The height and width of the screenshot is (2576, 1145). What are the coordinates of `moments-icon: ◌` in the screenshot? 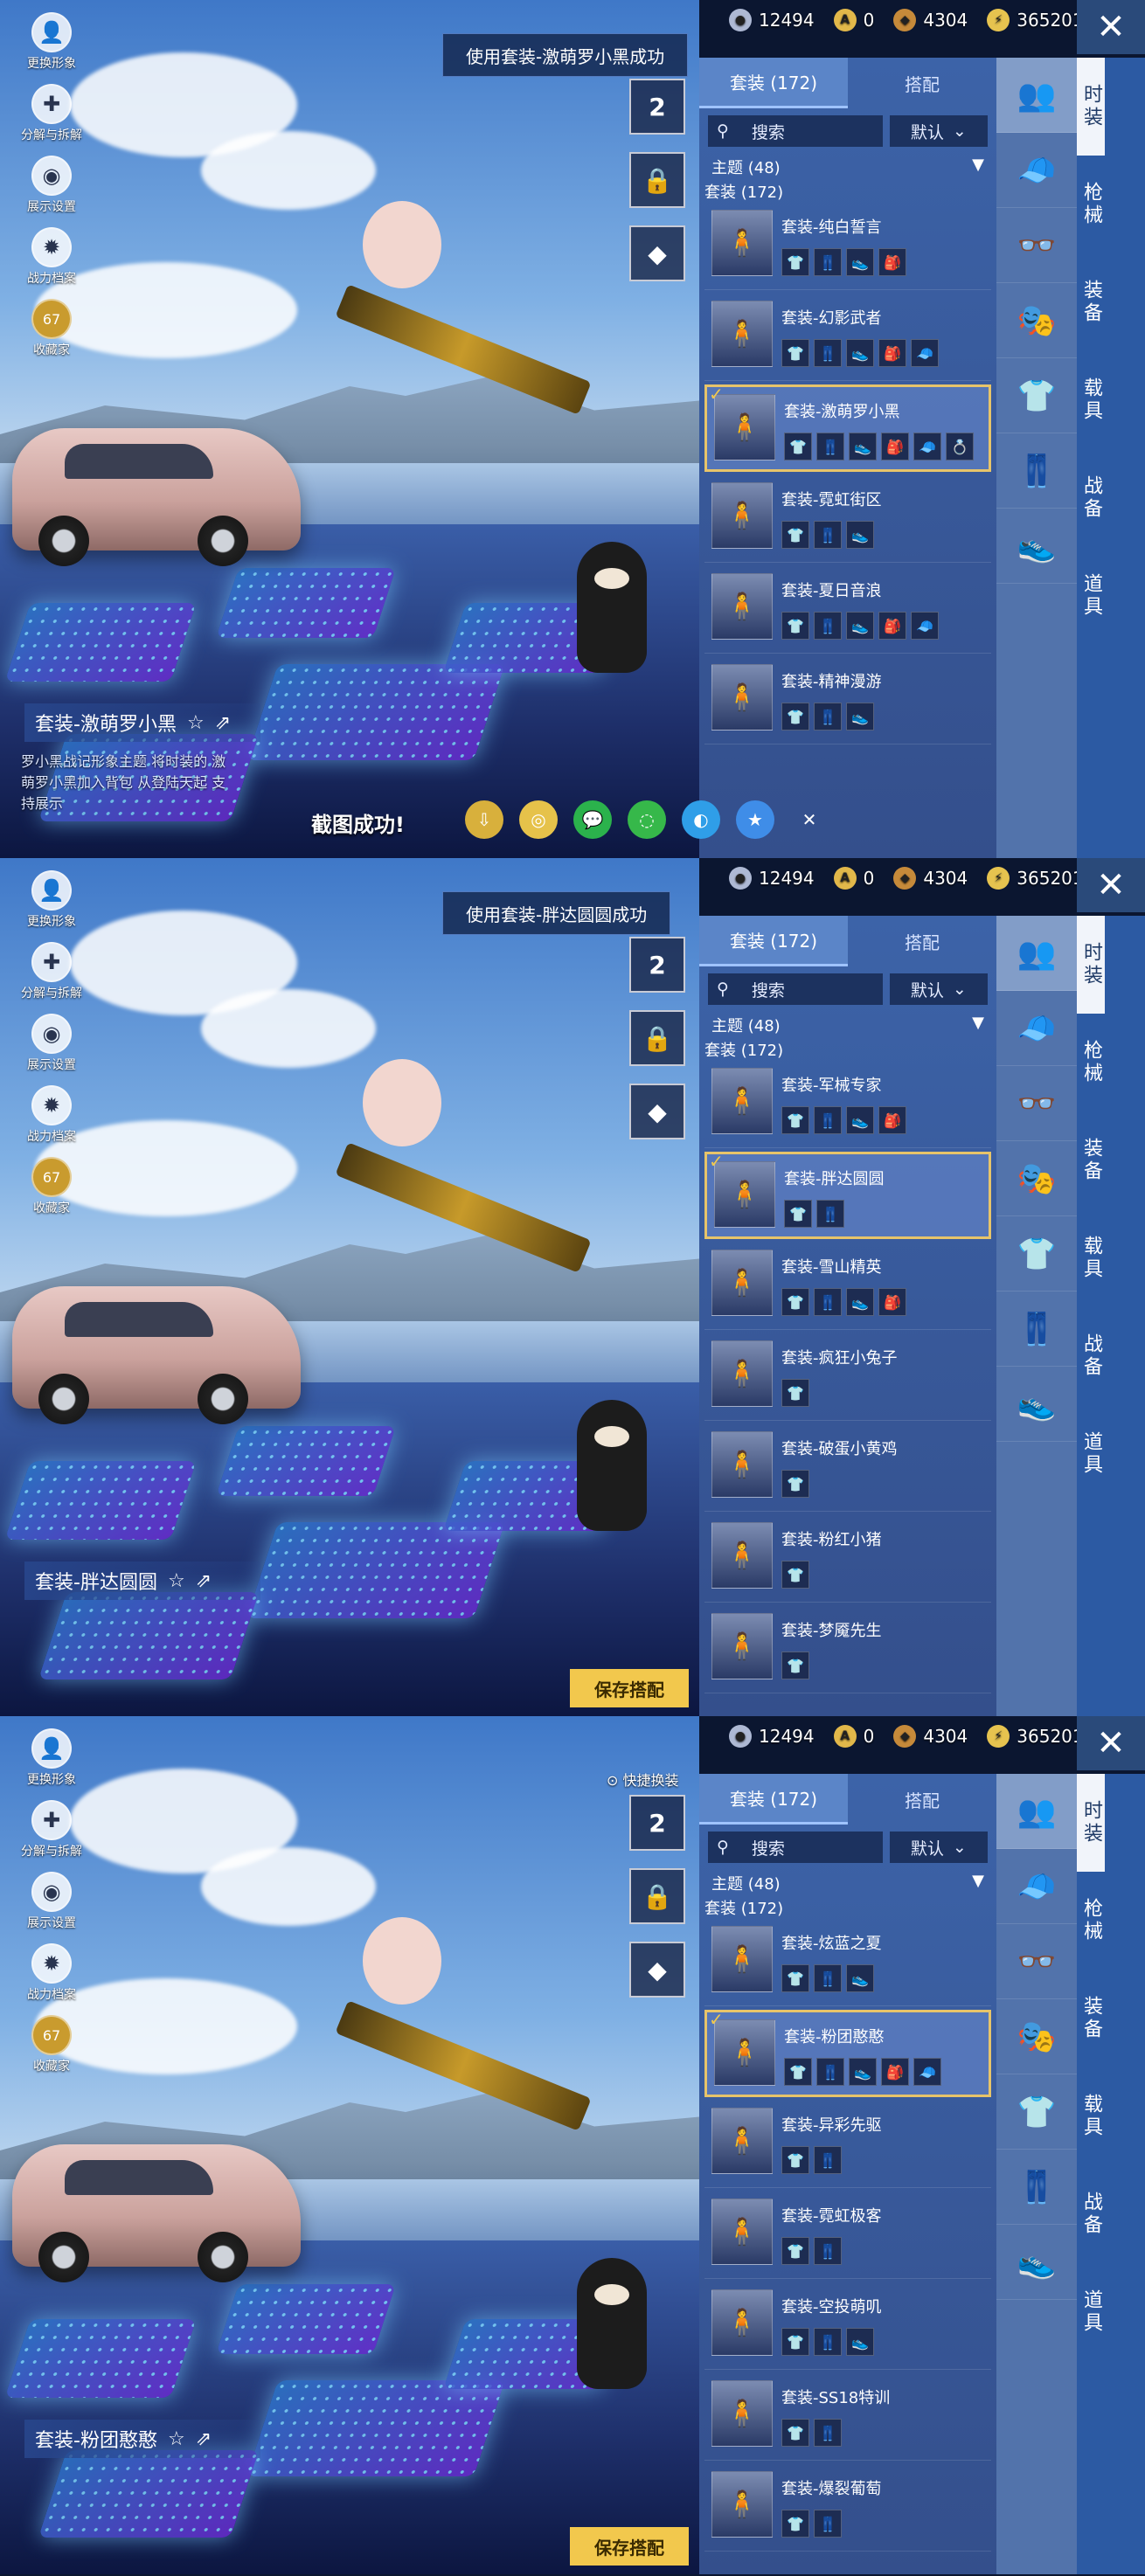 It's located at (647, 819).